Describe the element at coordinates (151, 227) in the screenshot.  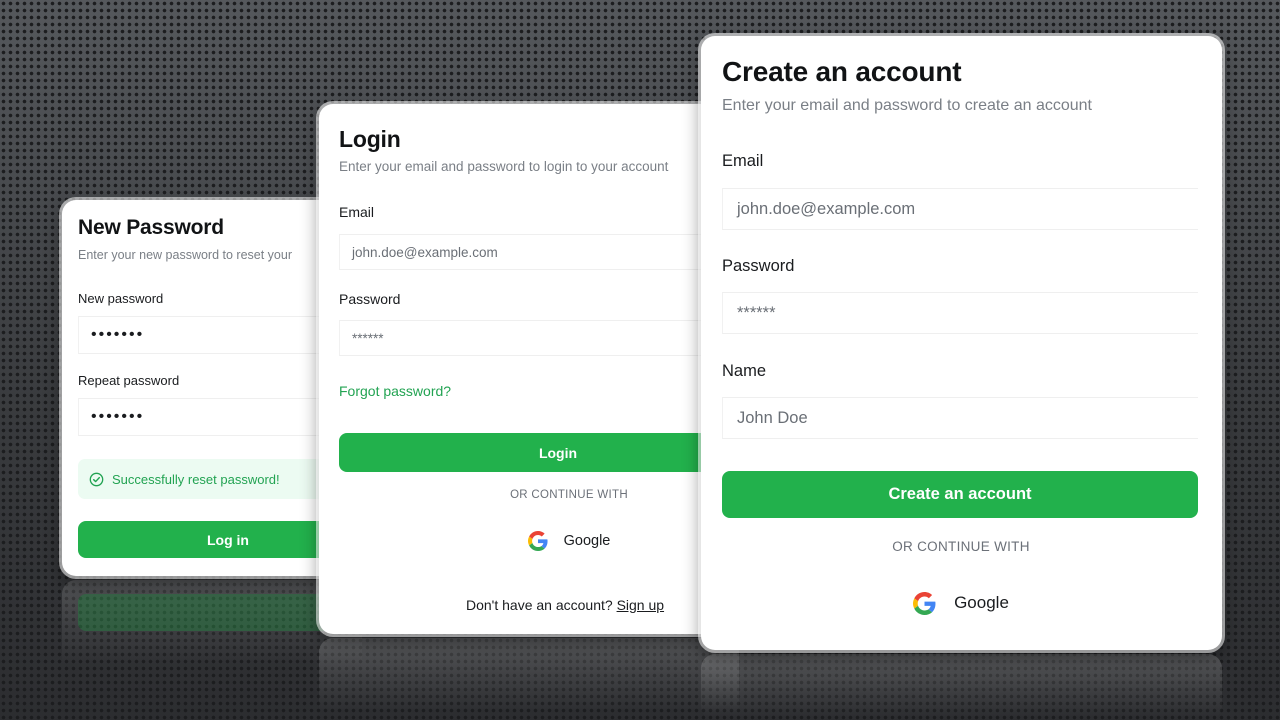
I see `new-password-title: New Password` at that location.